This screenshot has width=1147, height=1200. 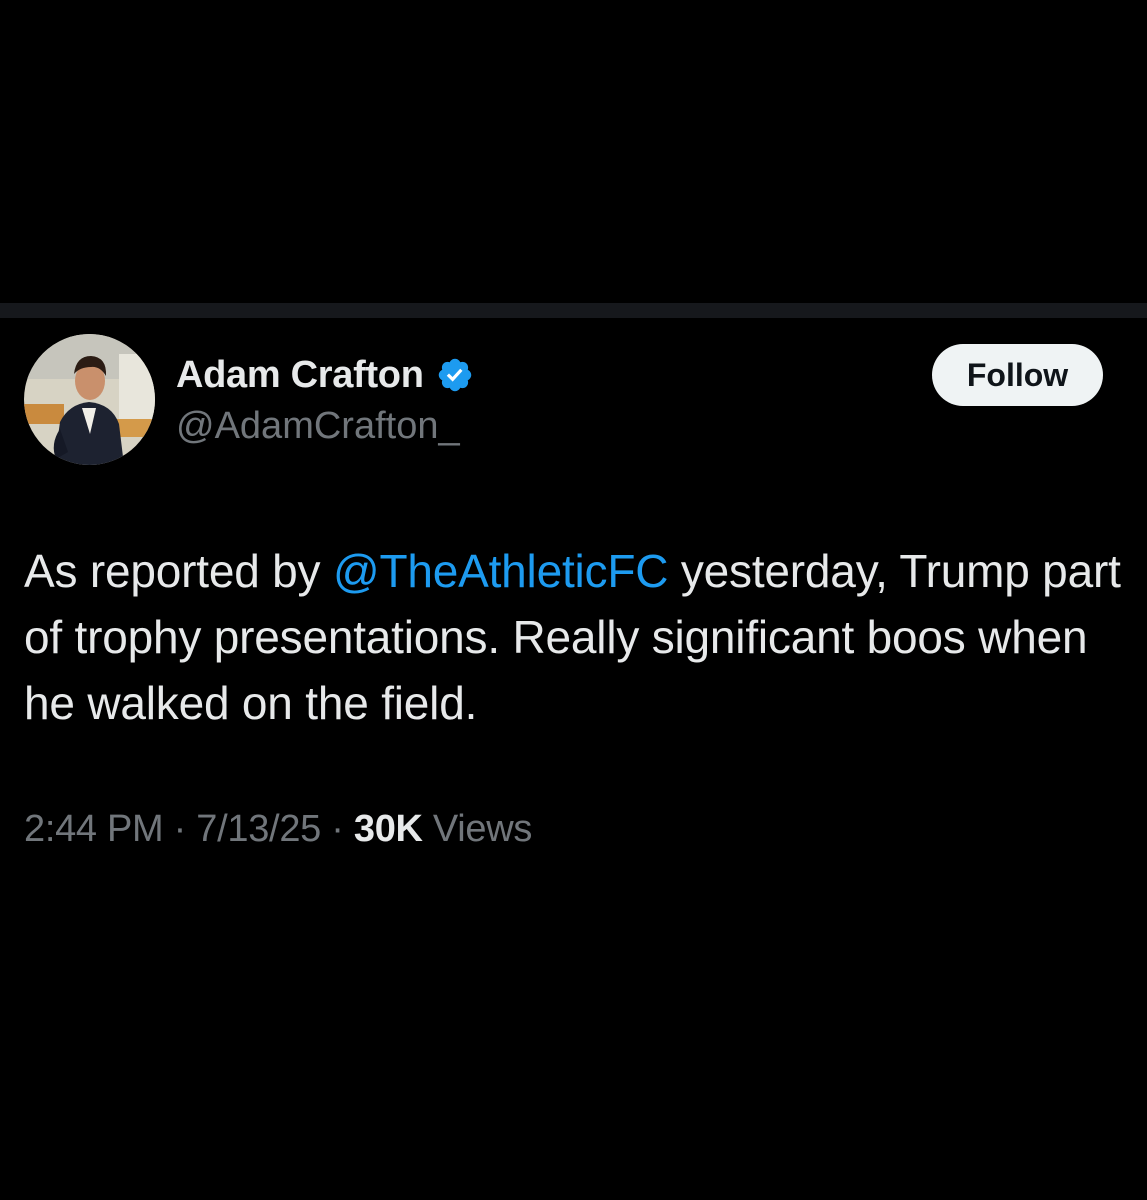 What do you see at coordinates (94, 829) in the screenshot?
I see `tweet-time: 2:44 PM` at bounding box center [94, 829].